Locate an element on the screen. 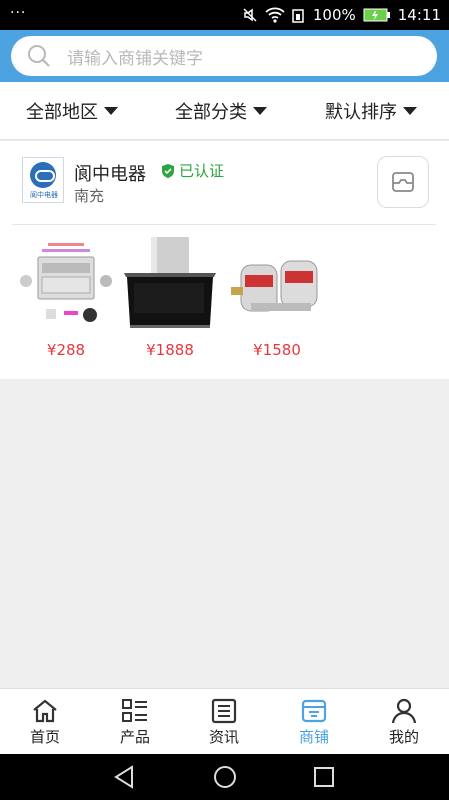 The height and width of the screenshot is (800, 449). nav-home: 首页 is located at coordinates (45, 722).